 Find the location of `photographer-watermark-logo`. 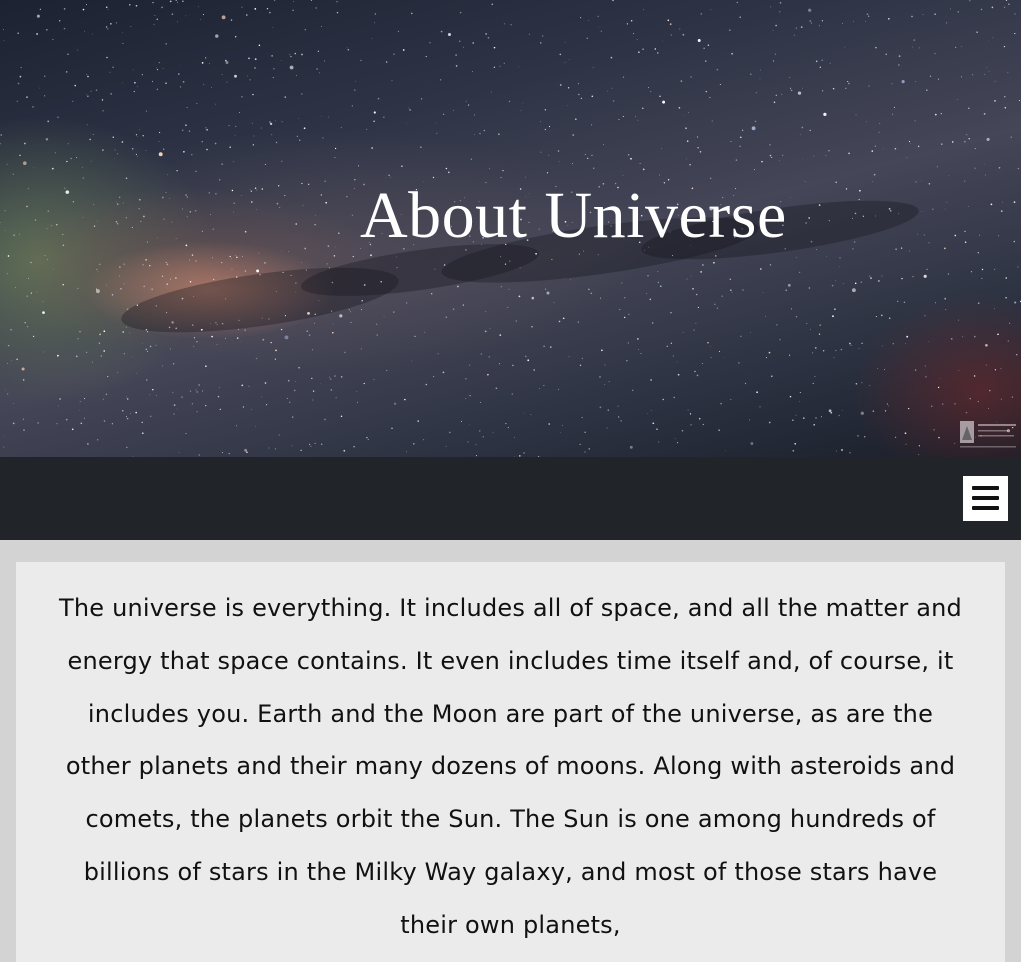

photographer-watermark-logo is located at coordinates (989, 435).